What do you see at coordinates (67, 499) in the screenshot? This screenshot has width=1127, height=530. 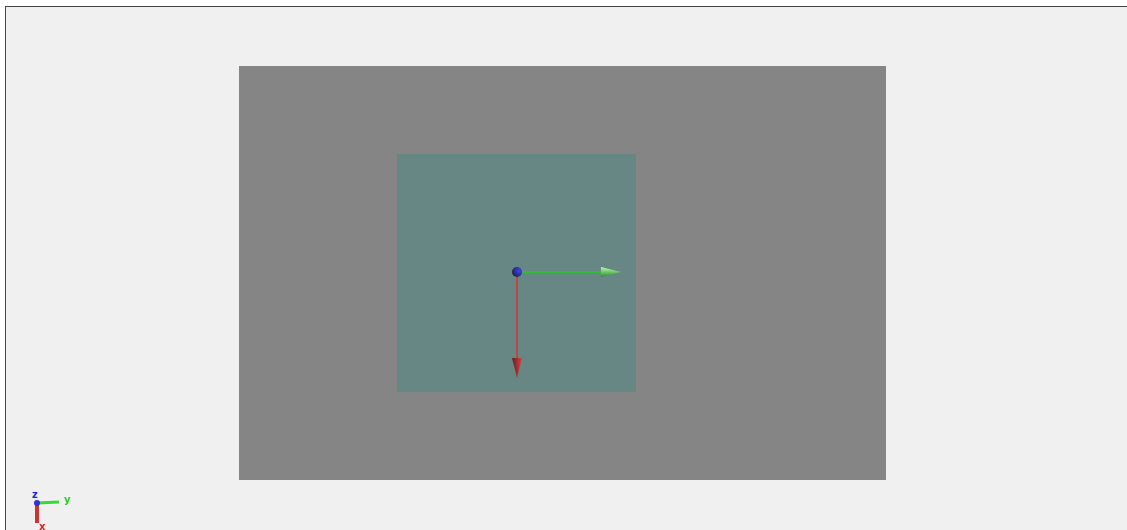 I see `axis-label: y` at bounding box center [67, 499].